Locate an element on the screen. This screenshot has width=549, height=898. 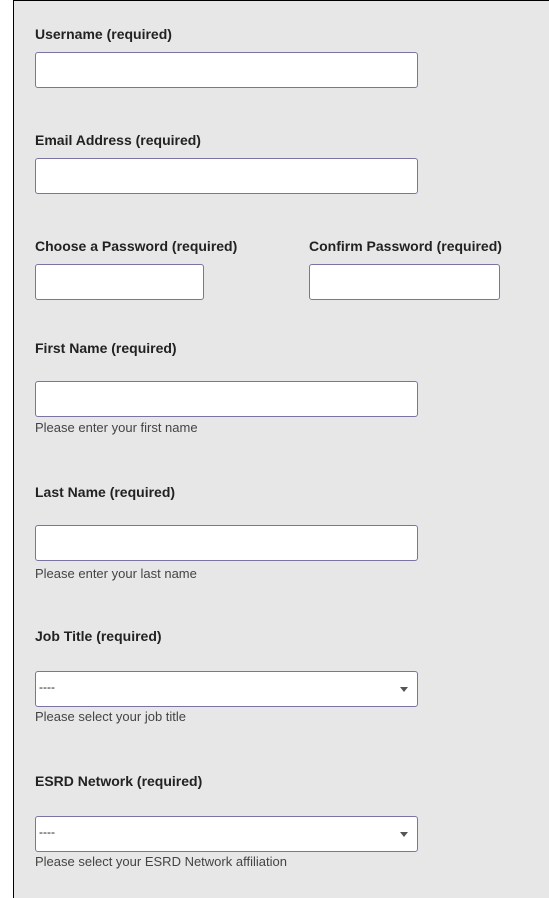
last-name-help-text: Please enter your last name is located at coordinates (116, 573).